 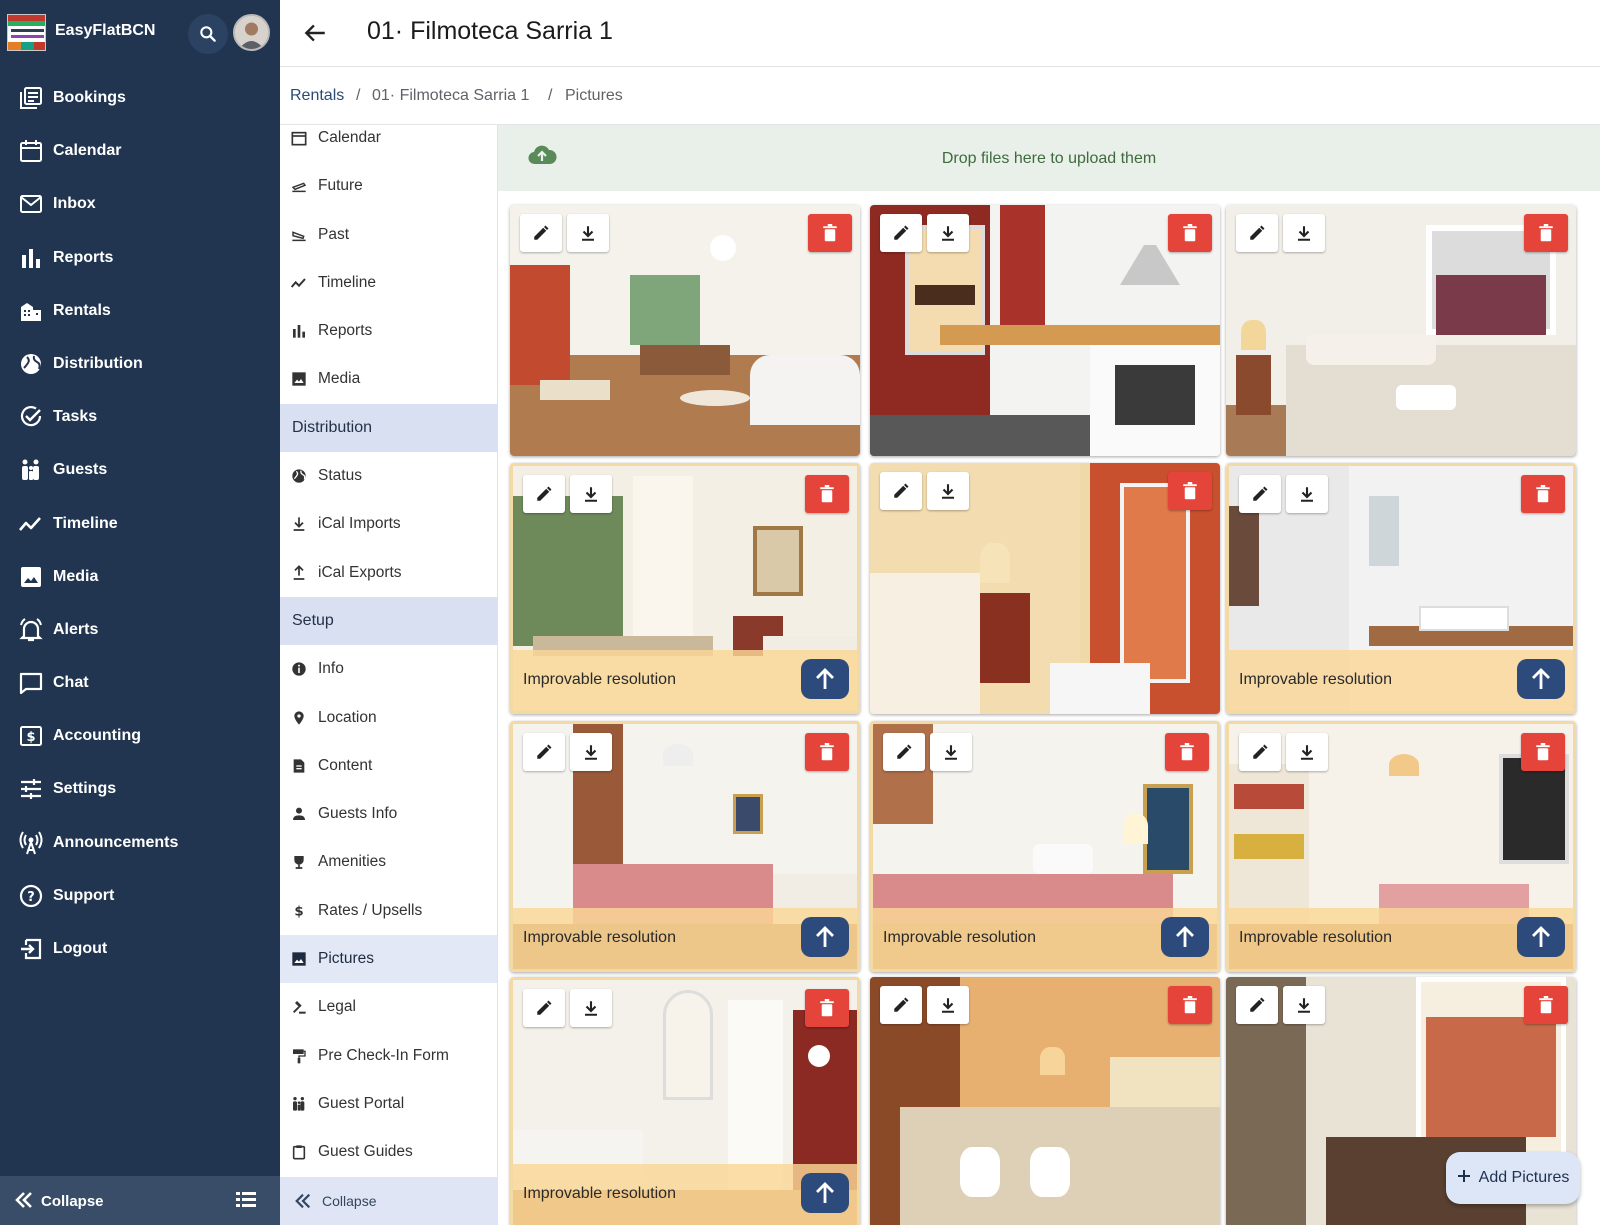 I want to click on nav-distribution: Distribution, so click(x=140, y=363).